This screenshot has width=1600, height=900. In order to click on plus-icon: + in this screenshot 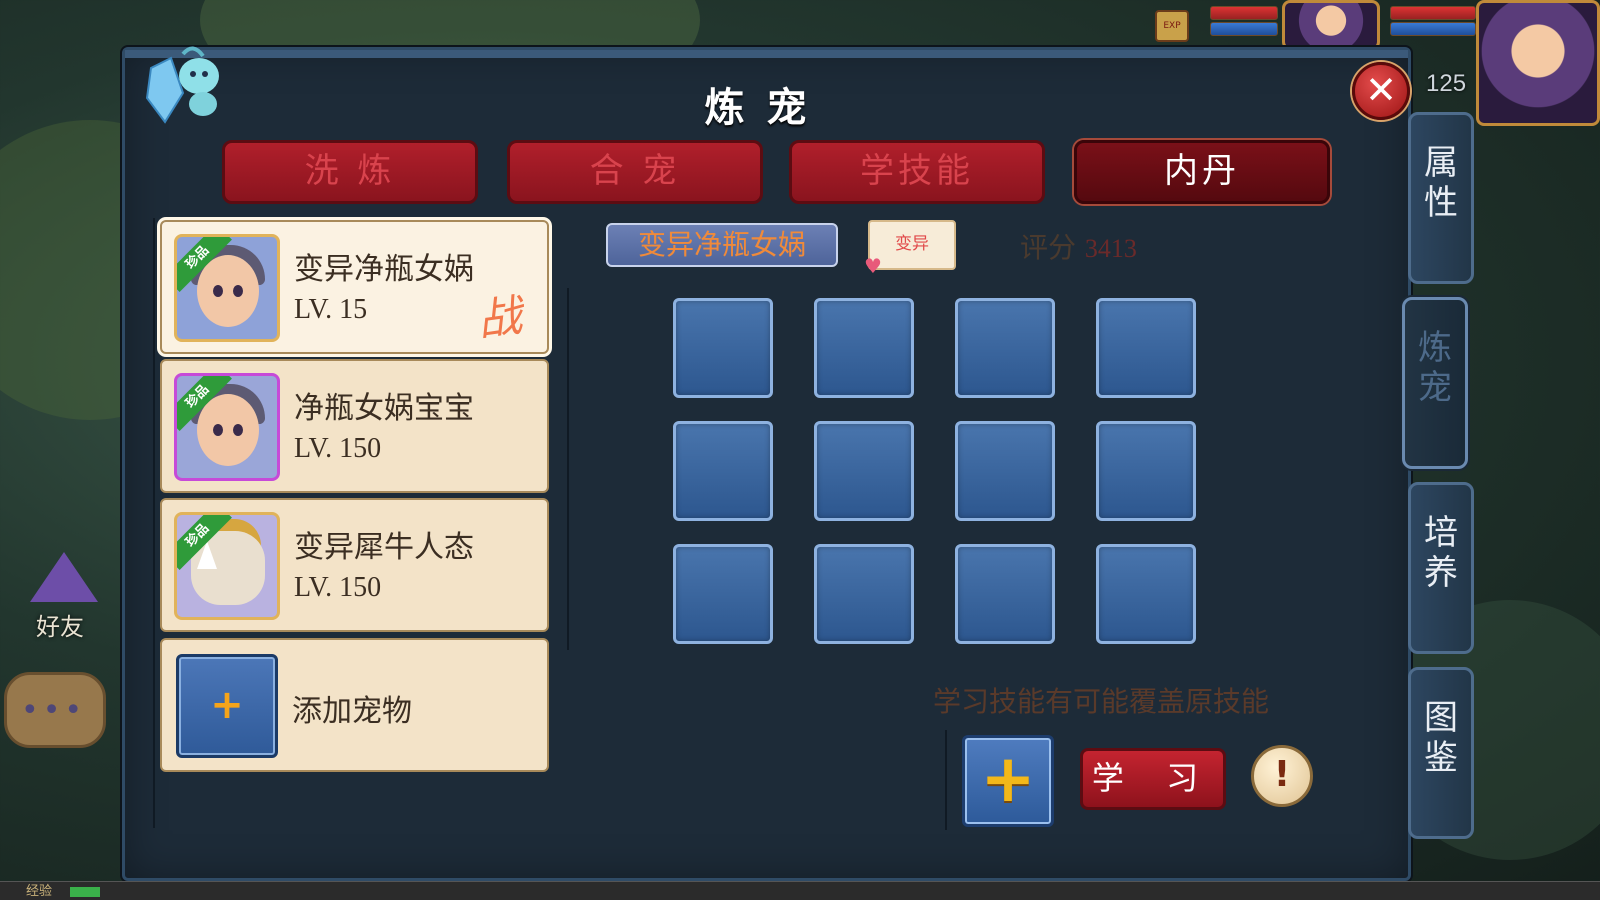, I will do `click(227, 705)`.